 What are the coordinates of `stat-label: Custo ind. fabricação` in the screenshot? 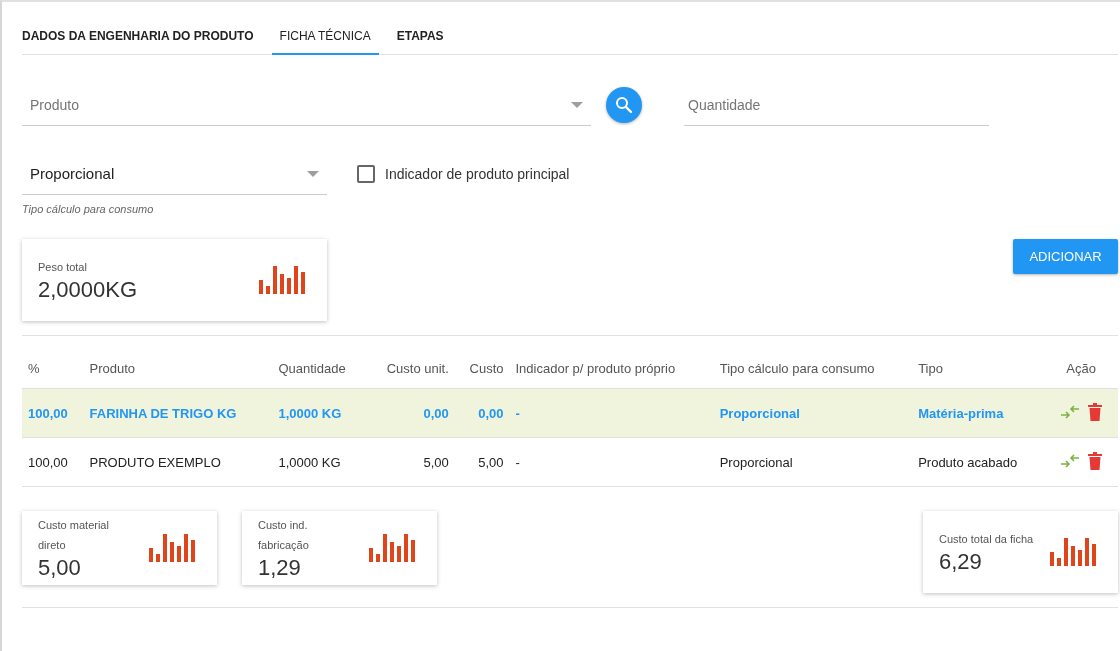 It's located at (284, 535).